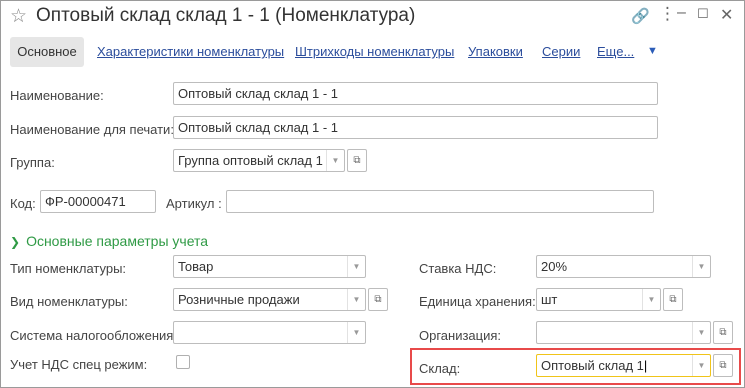 The height and width of the screenshot is (388, 745). What do you see at coordinates (183, 362) in the screenshot?
I see `vat-special-checkbox` at bounding box center [183, 362].